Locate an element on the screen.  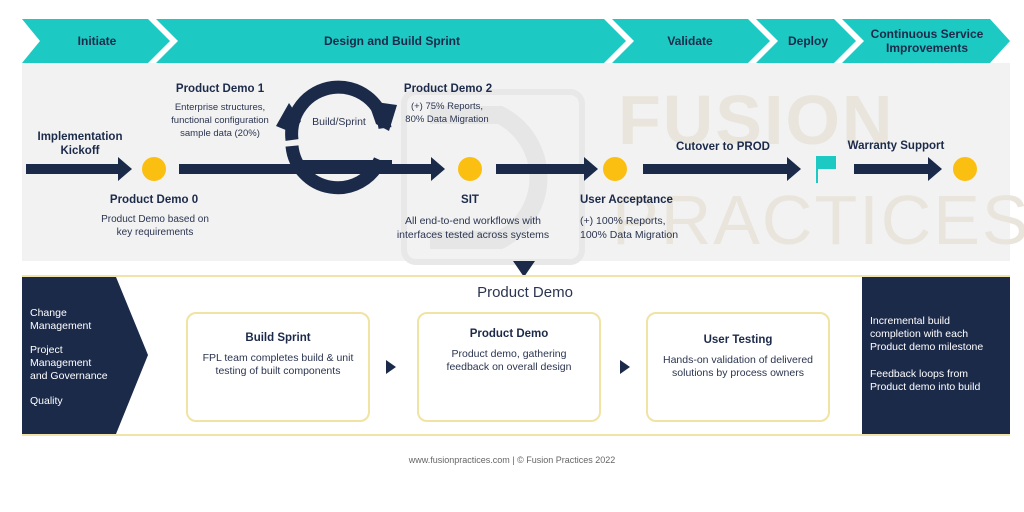
label-demo1-desc1: Enterprise structures, is located at coordinates (220, 107).